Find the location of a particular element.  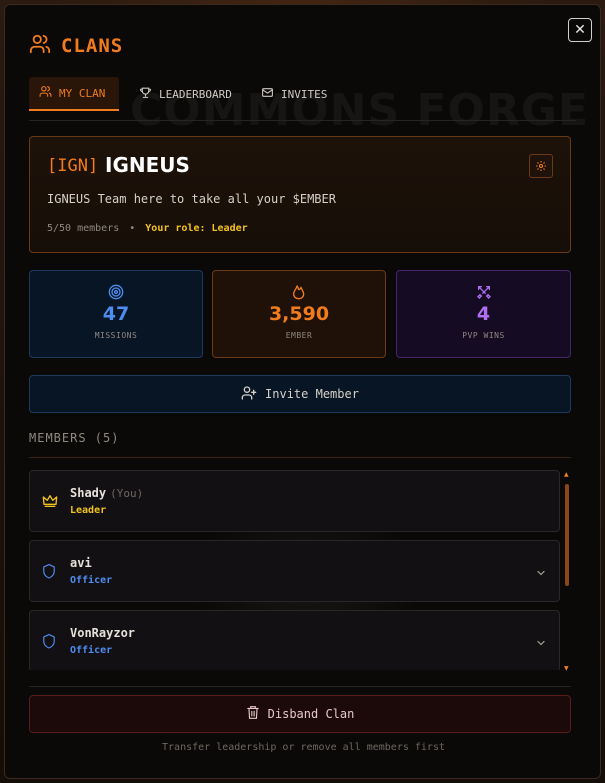

user-role: Your role: Leader is located at coordinates (196, 228).